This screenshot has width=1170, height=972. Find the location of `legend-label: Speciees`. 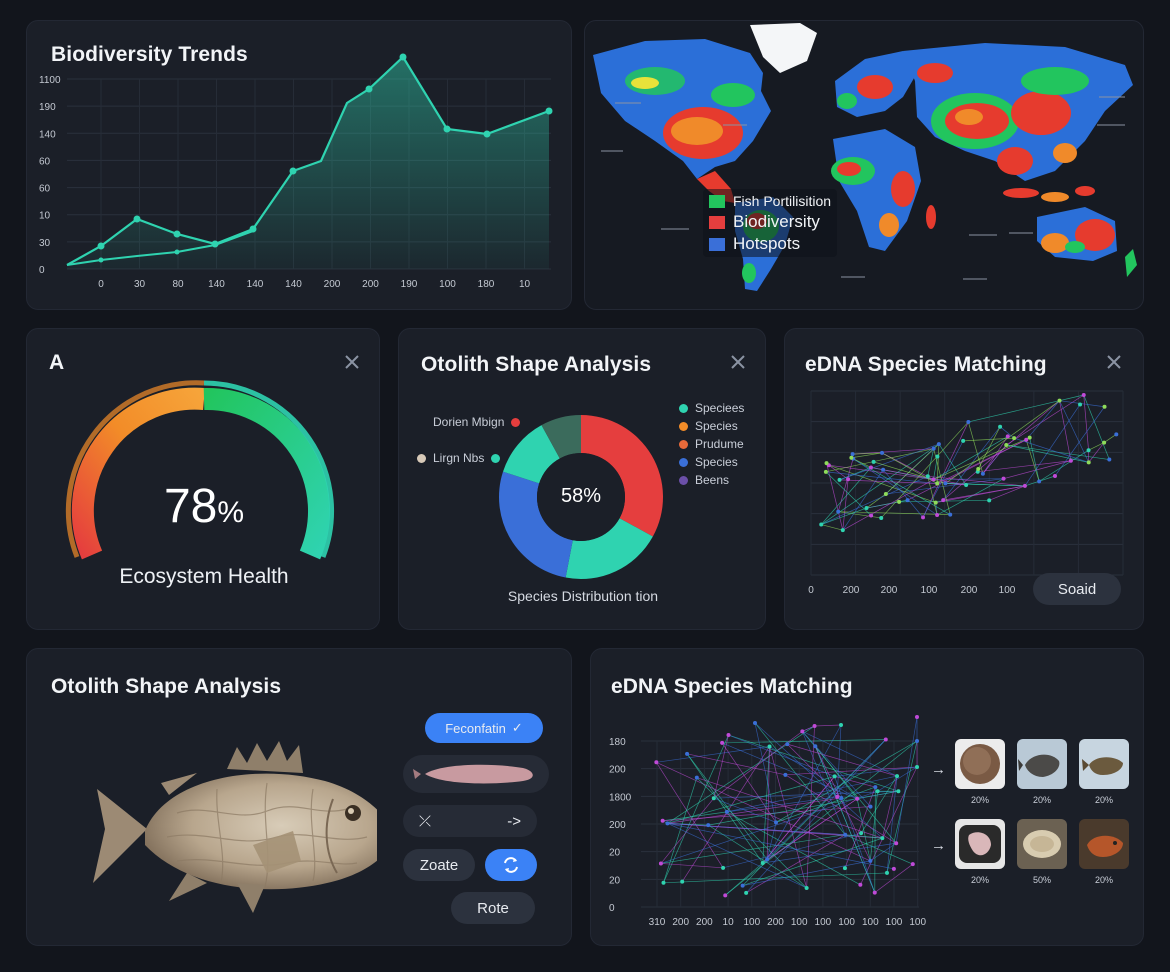

legend-label: Speciees is located at coordinates (720, 408).